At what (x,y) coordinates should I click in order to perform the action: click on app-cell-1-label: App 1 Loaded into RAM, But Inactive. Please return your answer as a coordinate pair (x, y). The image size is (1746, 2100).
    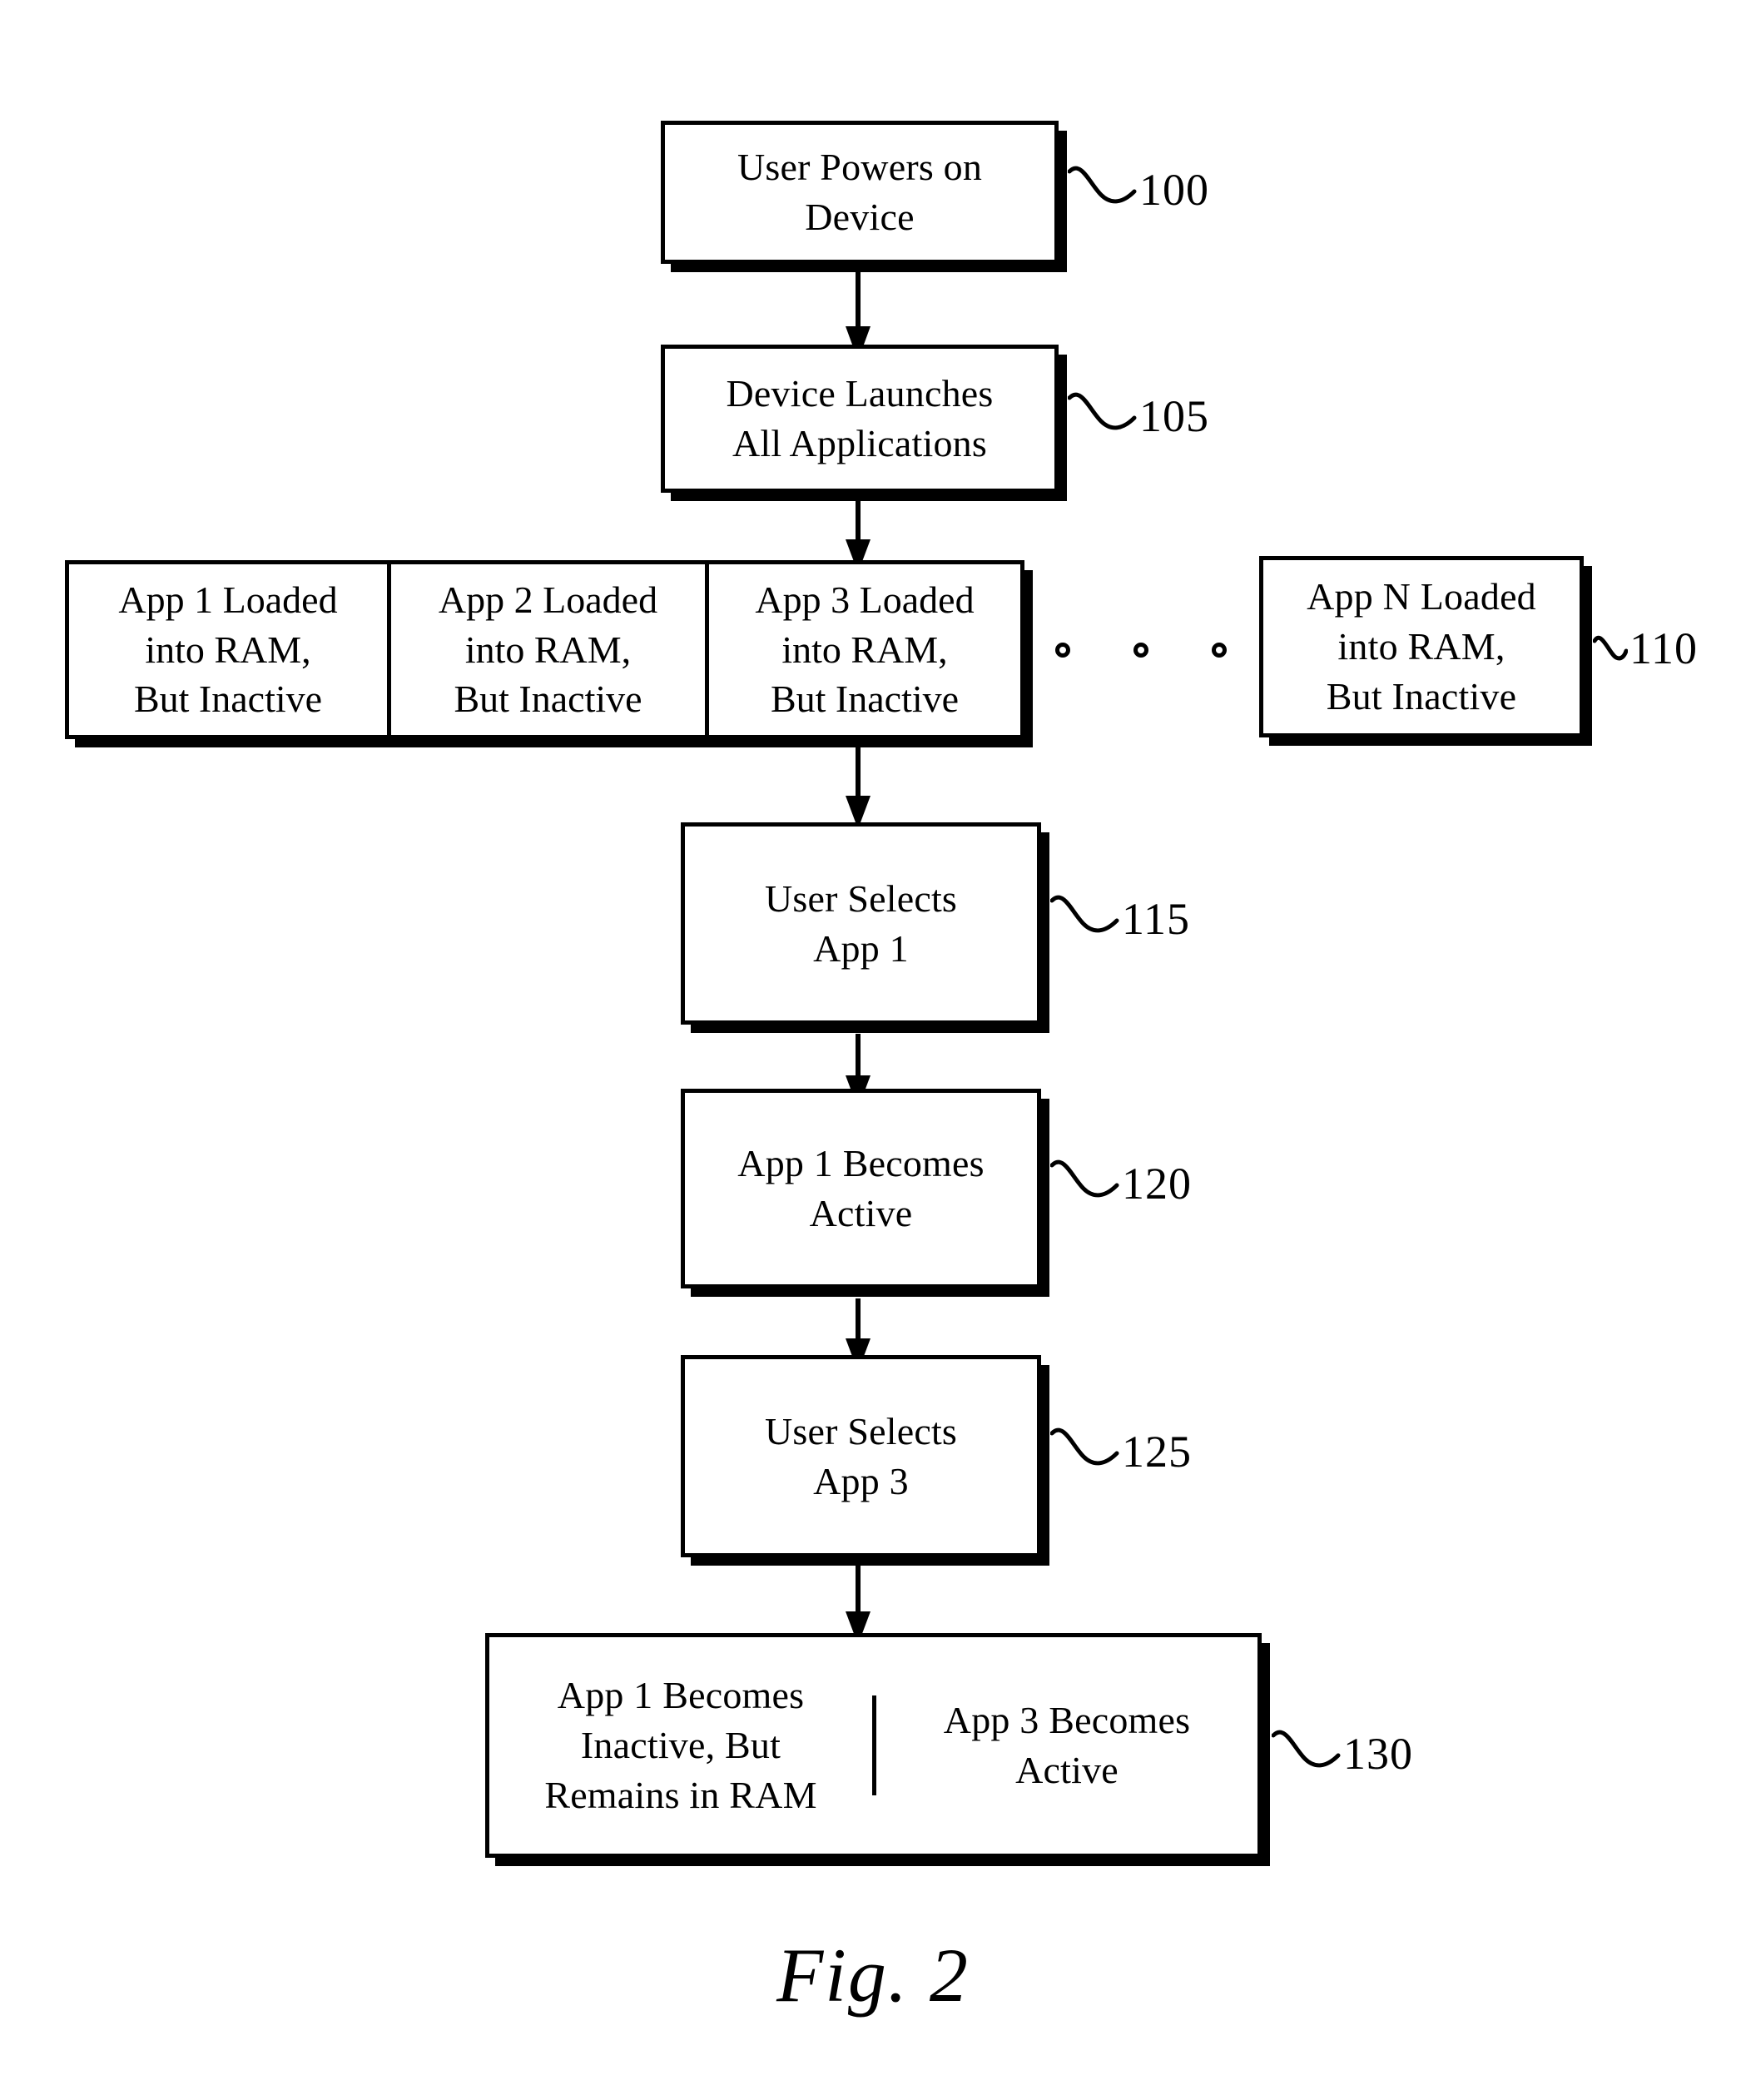
    Looking at the image, I should click on (228, 649).